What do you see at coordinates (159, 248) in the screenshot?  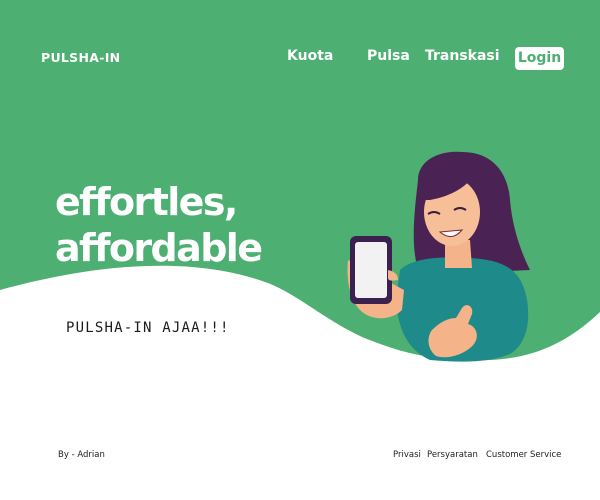 I see `hero-headline-line-2: affordable` at bounding box center [159, 248].